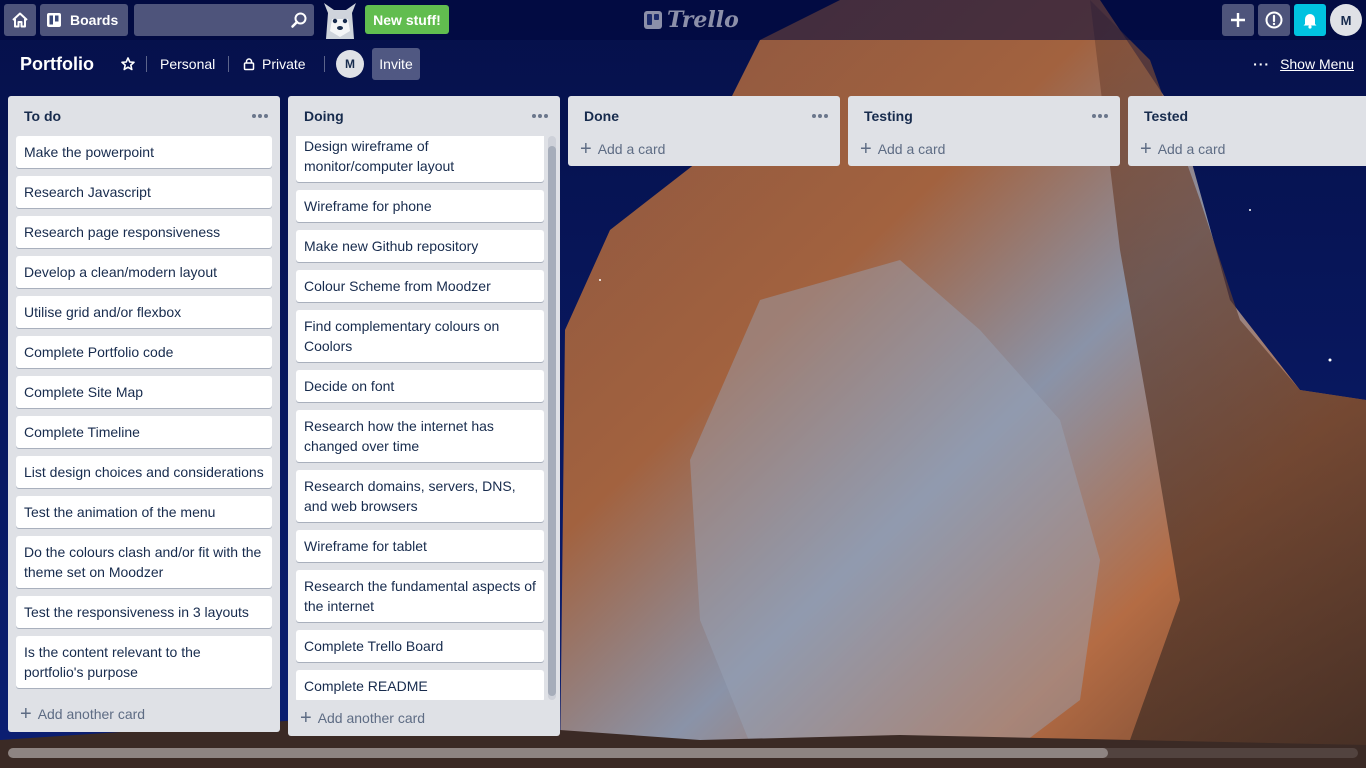 This screenshot has width=1366, height=768. I want to click on list-title: Tested, so click(1166, 116).